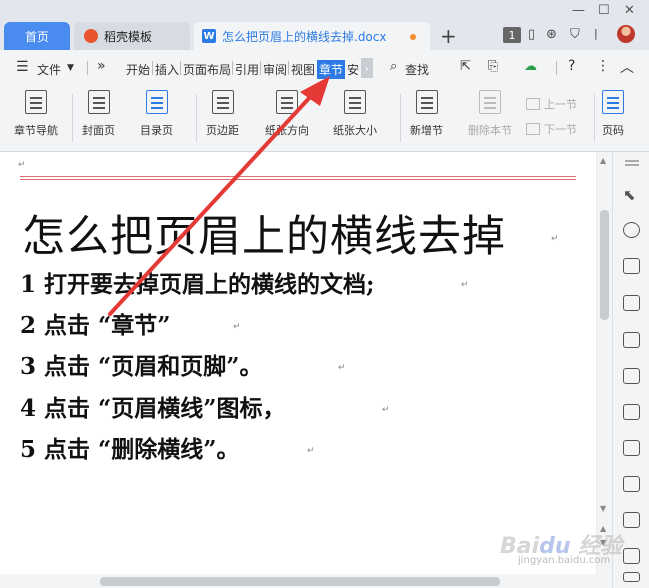  What do you see at coordinates (22, 67) in the screenshot?
I see `hamburger-menu-icon: ☰` at bounding box center [22, 67].